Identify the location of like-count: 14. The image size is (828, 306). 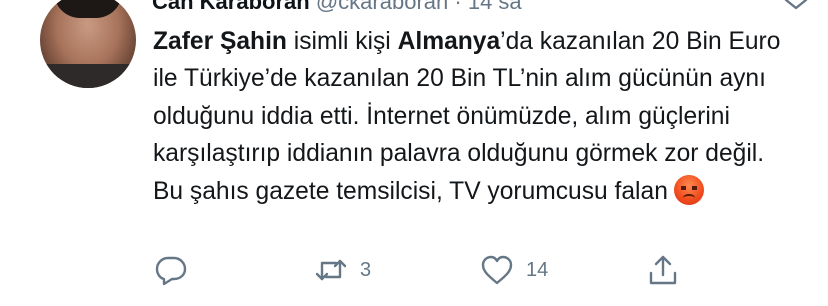
(537, 269).